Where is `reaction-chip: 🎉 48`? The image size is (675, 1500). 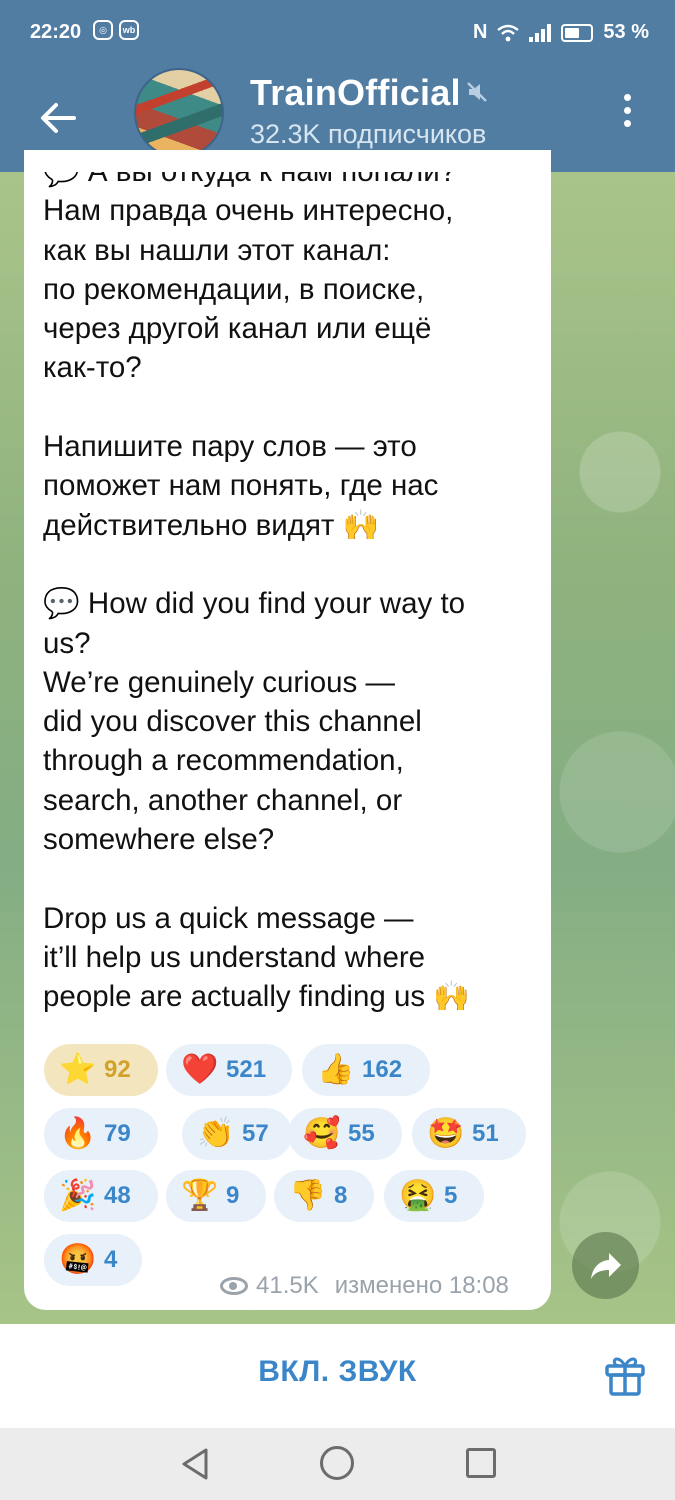 reaction-chip: 🎉 48 is located at coordinates (101, 1196).